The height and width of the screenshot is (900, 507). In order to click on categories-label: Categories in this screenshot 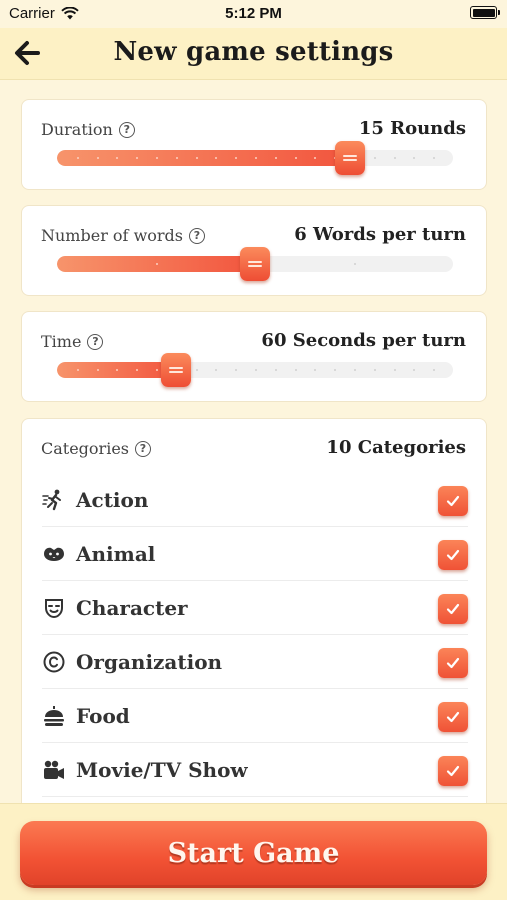, I will do `click(85, 448)`.